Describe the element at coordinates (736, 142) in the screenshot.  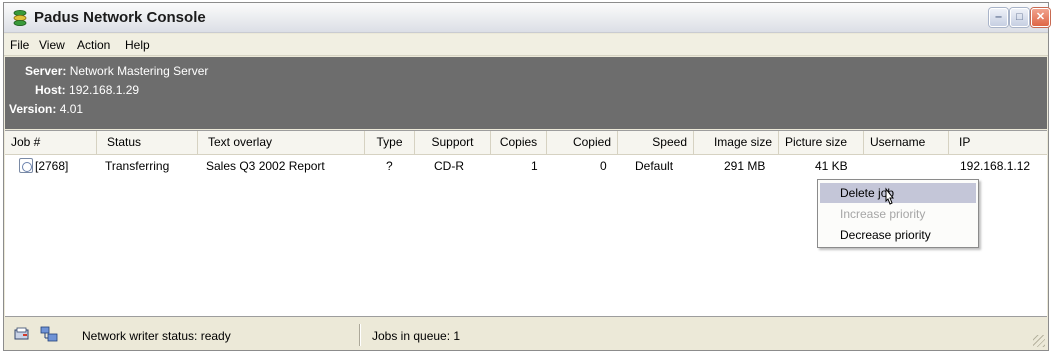
I see `col-header-image-size: Image size` at that location.